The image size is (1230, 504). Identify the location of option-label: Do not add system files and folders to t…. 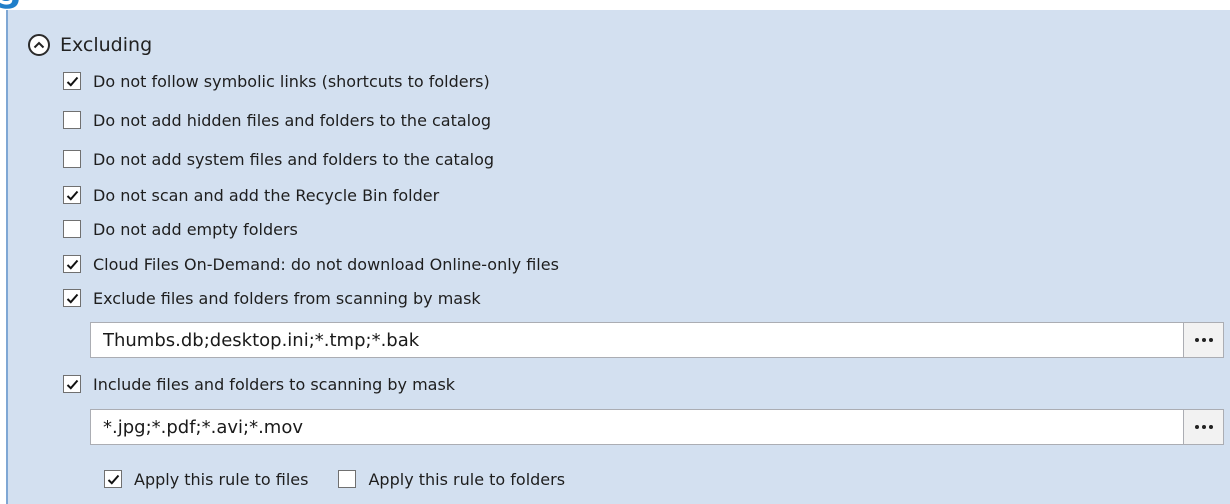
(294, 159).